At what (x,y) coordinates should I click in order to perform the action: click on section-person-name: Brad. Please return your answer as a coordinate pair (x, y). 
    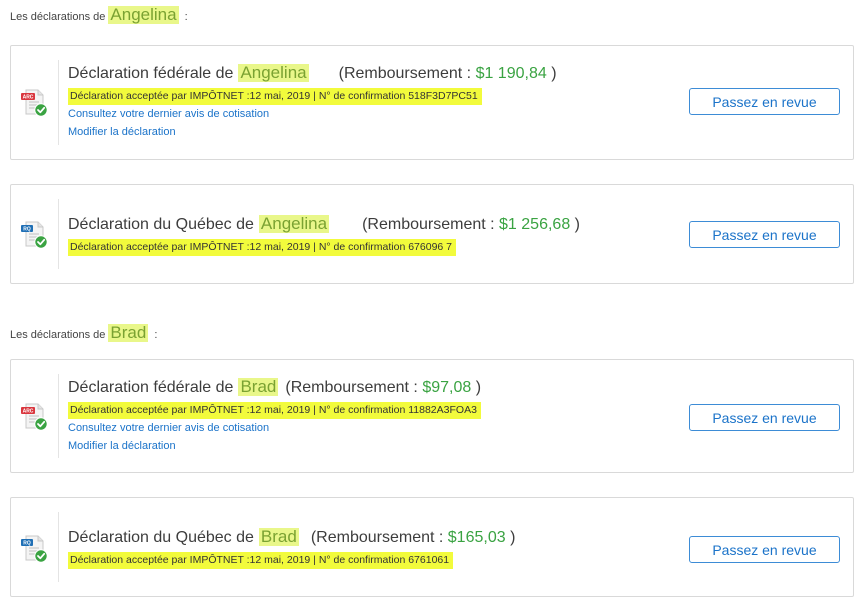
    Looking at the image, I should click on (128, 332).